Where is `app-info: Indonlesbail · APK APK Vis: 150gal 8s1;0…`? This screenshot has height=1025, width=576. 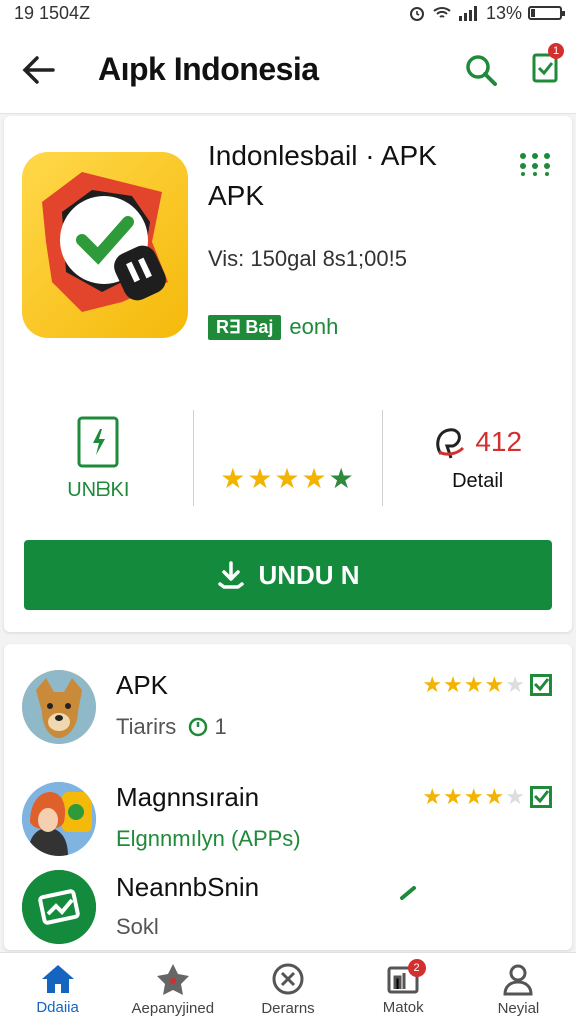
app-info: Indonlesbail · APK APK Vis: 150gal 8s1;0… is located at coordinates (358, 238).